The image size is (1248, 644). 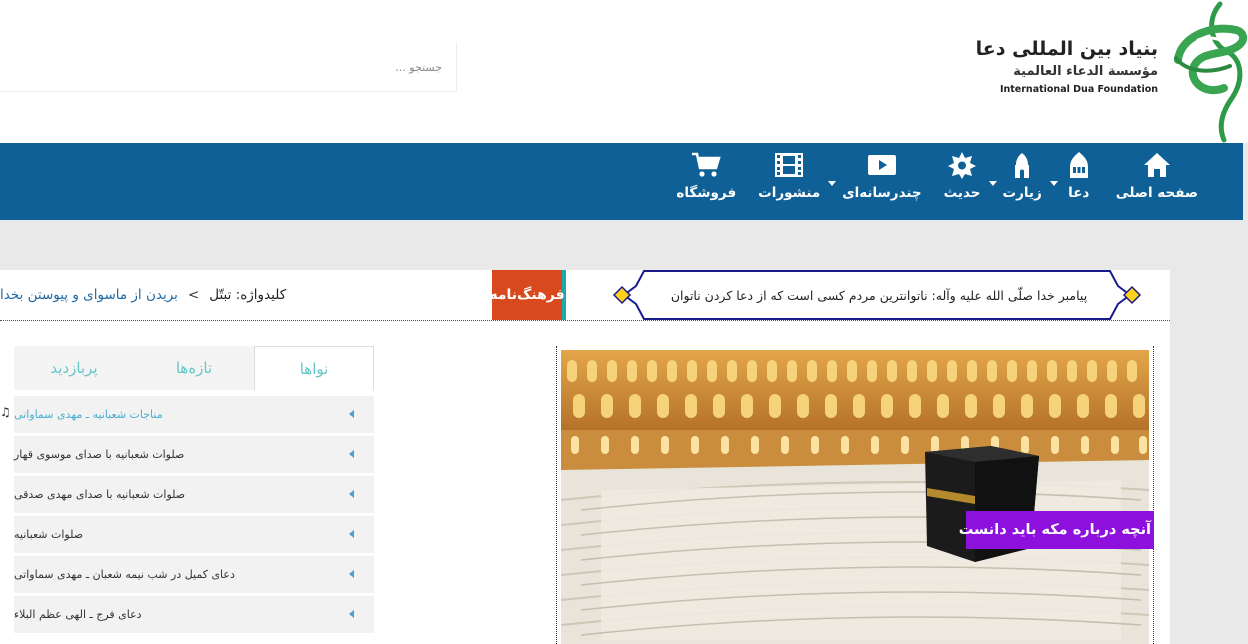 I want to click on list-item: دعای فرج ـ الهی عظم البلاء, so click(x=194, y=614).